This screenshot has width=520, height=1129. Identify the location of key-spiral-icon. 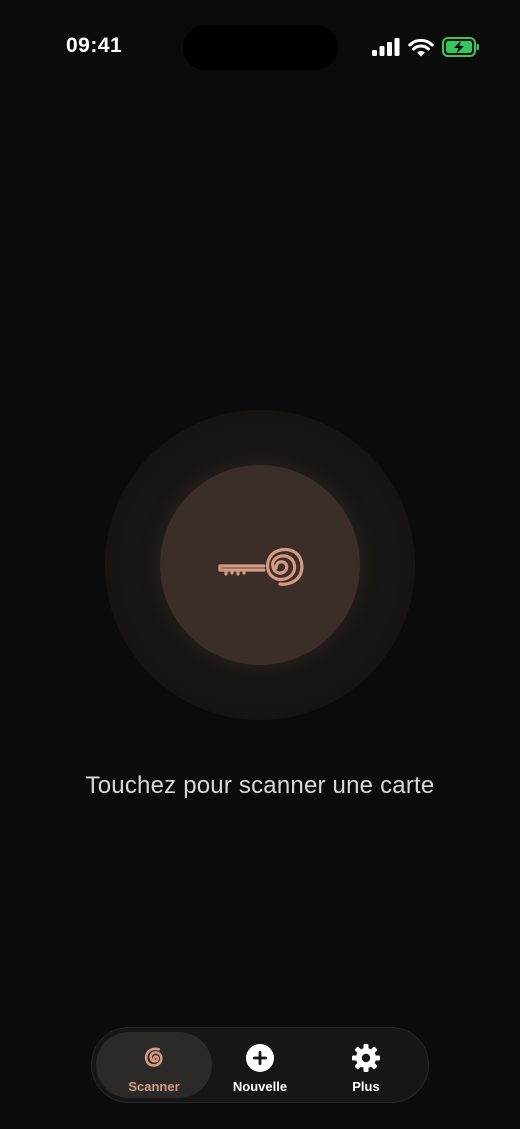
(261, 564).